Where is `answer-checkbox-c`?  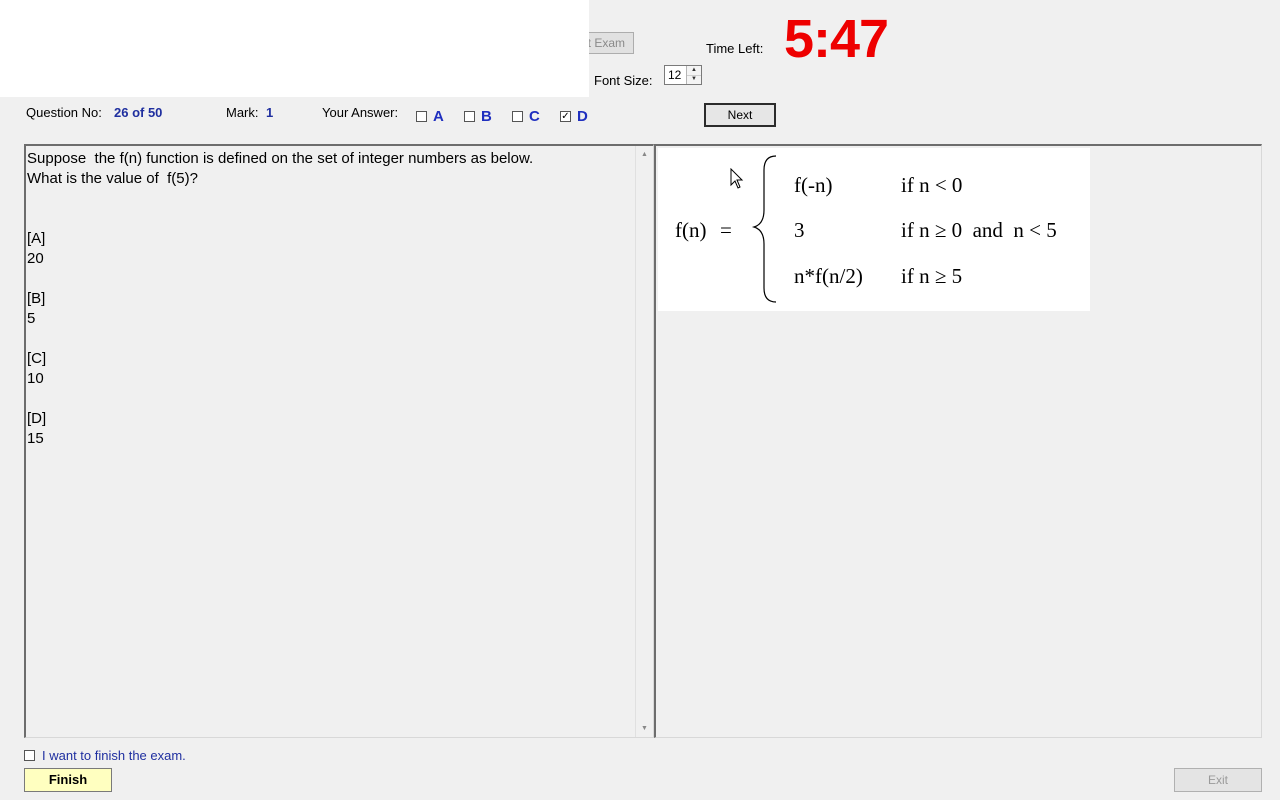 answer-checkbox-c is located at coordinates (517, 116).